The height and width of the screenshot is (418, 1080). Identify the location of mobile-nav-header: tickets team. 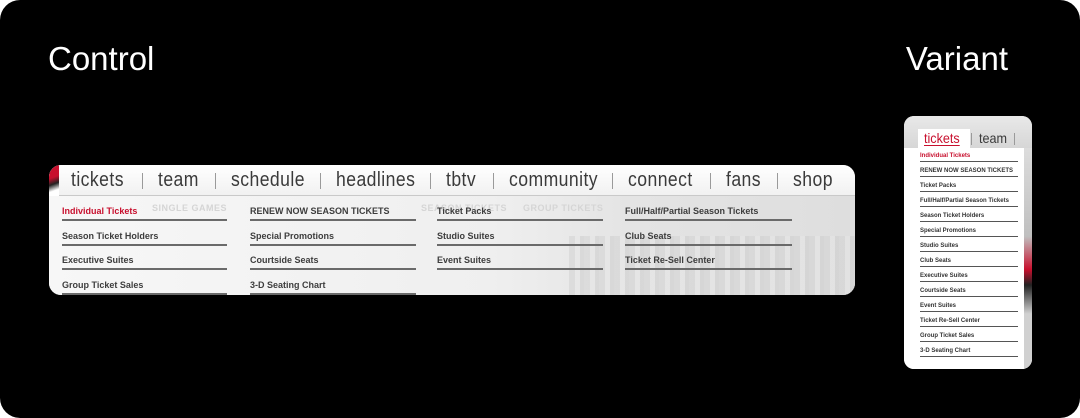
(968, 132).